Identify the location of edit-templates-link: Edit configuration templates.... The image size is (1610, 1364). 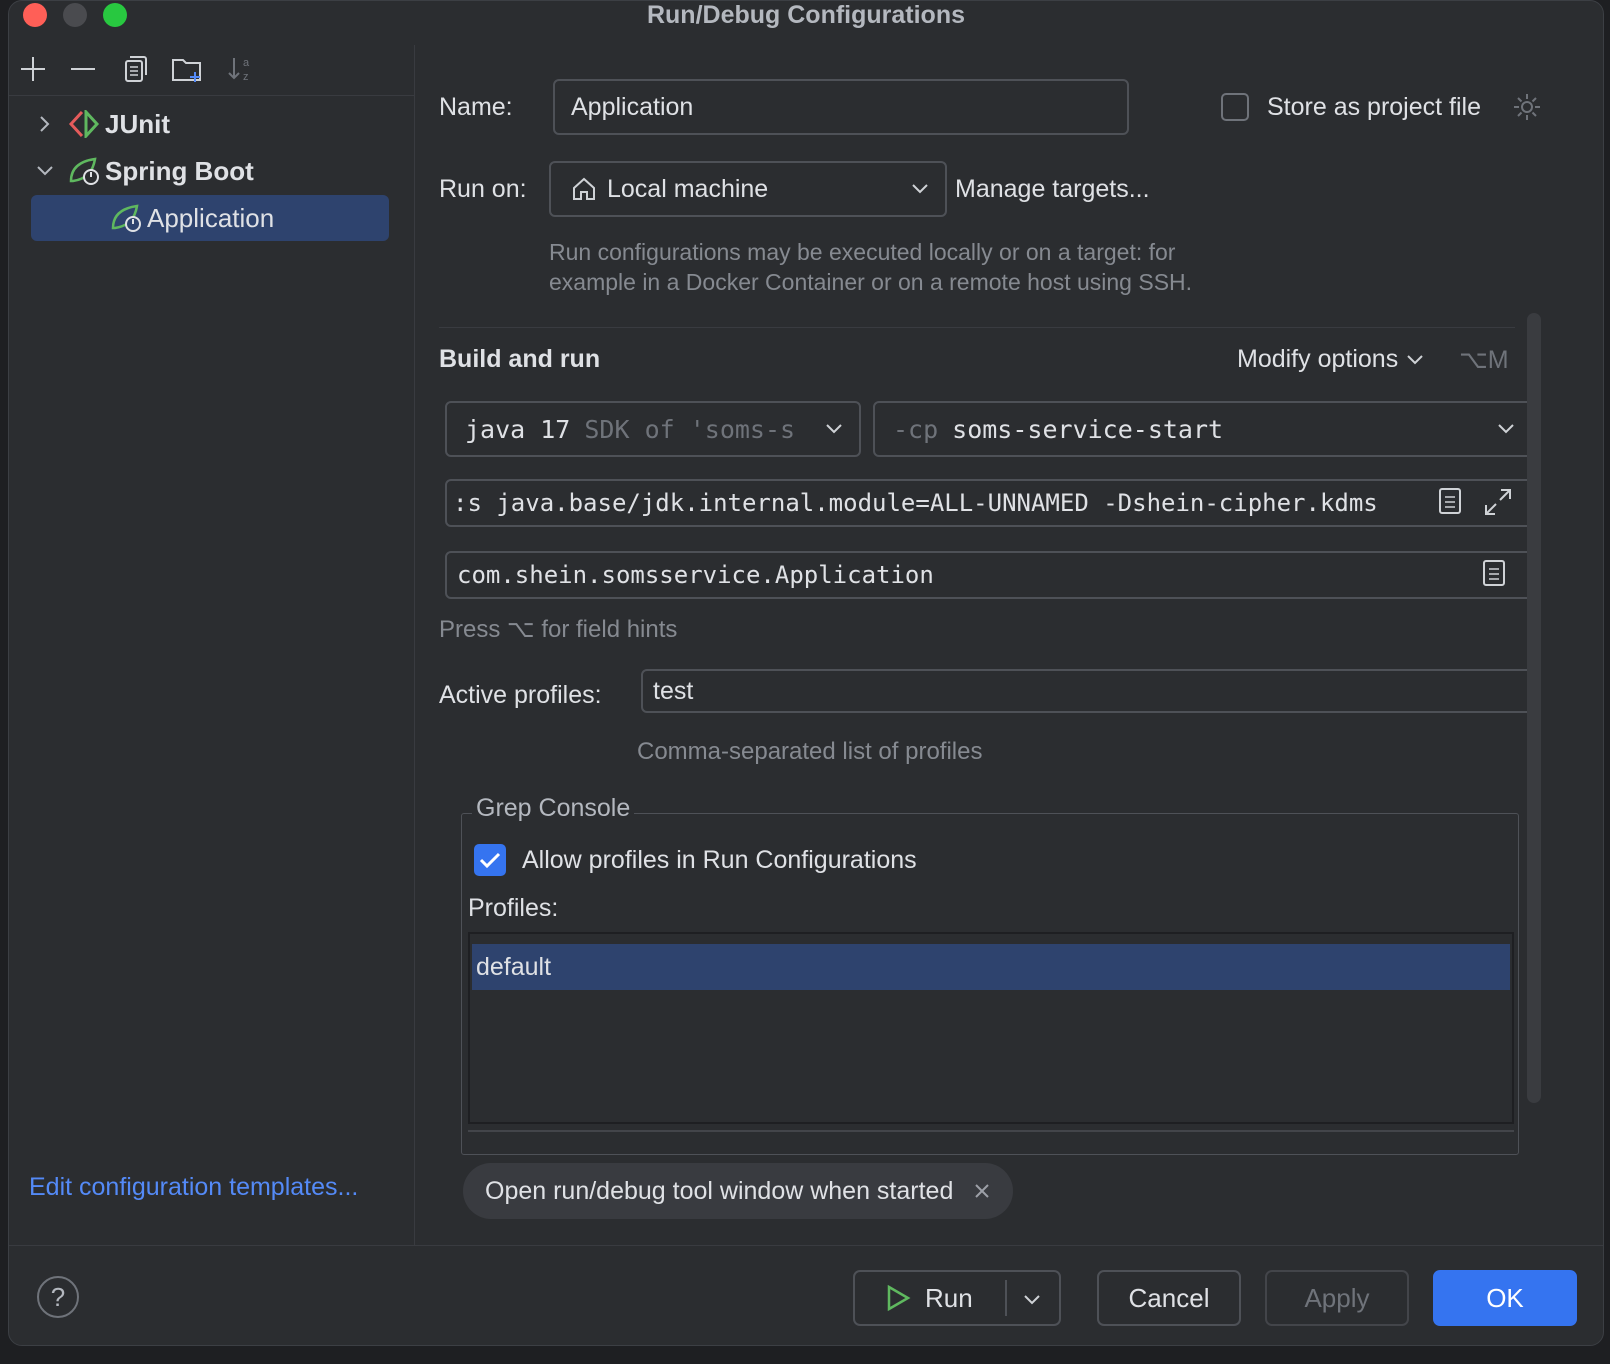
(193, 1187).